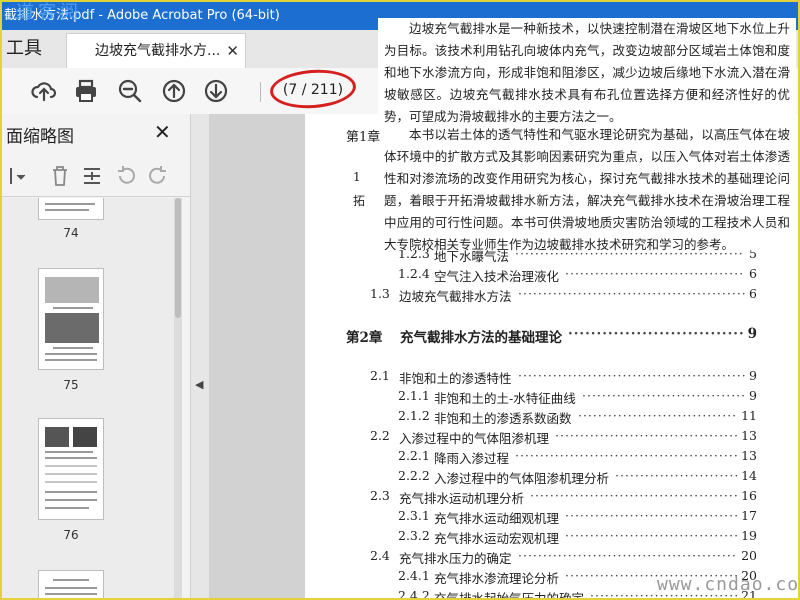  I want to click on toc-title: 充气排水渗流理论分析, so click(497, 578).